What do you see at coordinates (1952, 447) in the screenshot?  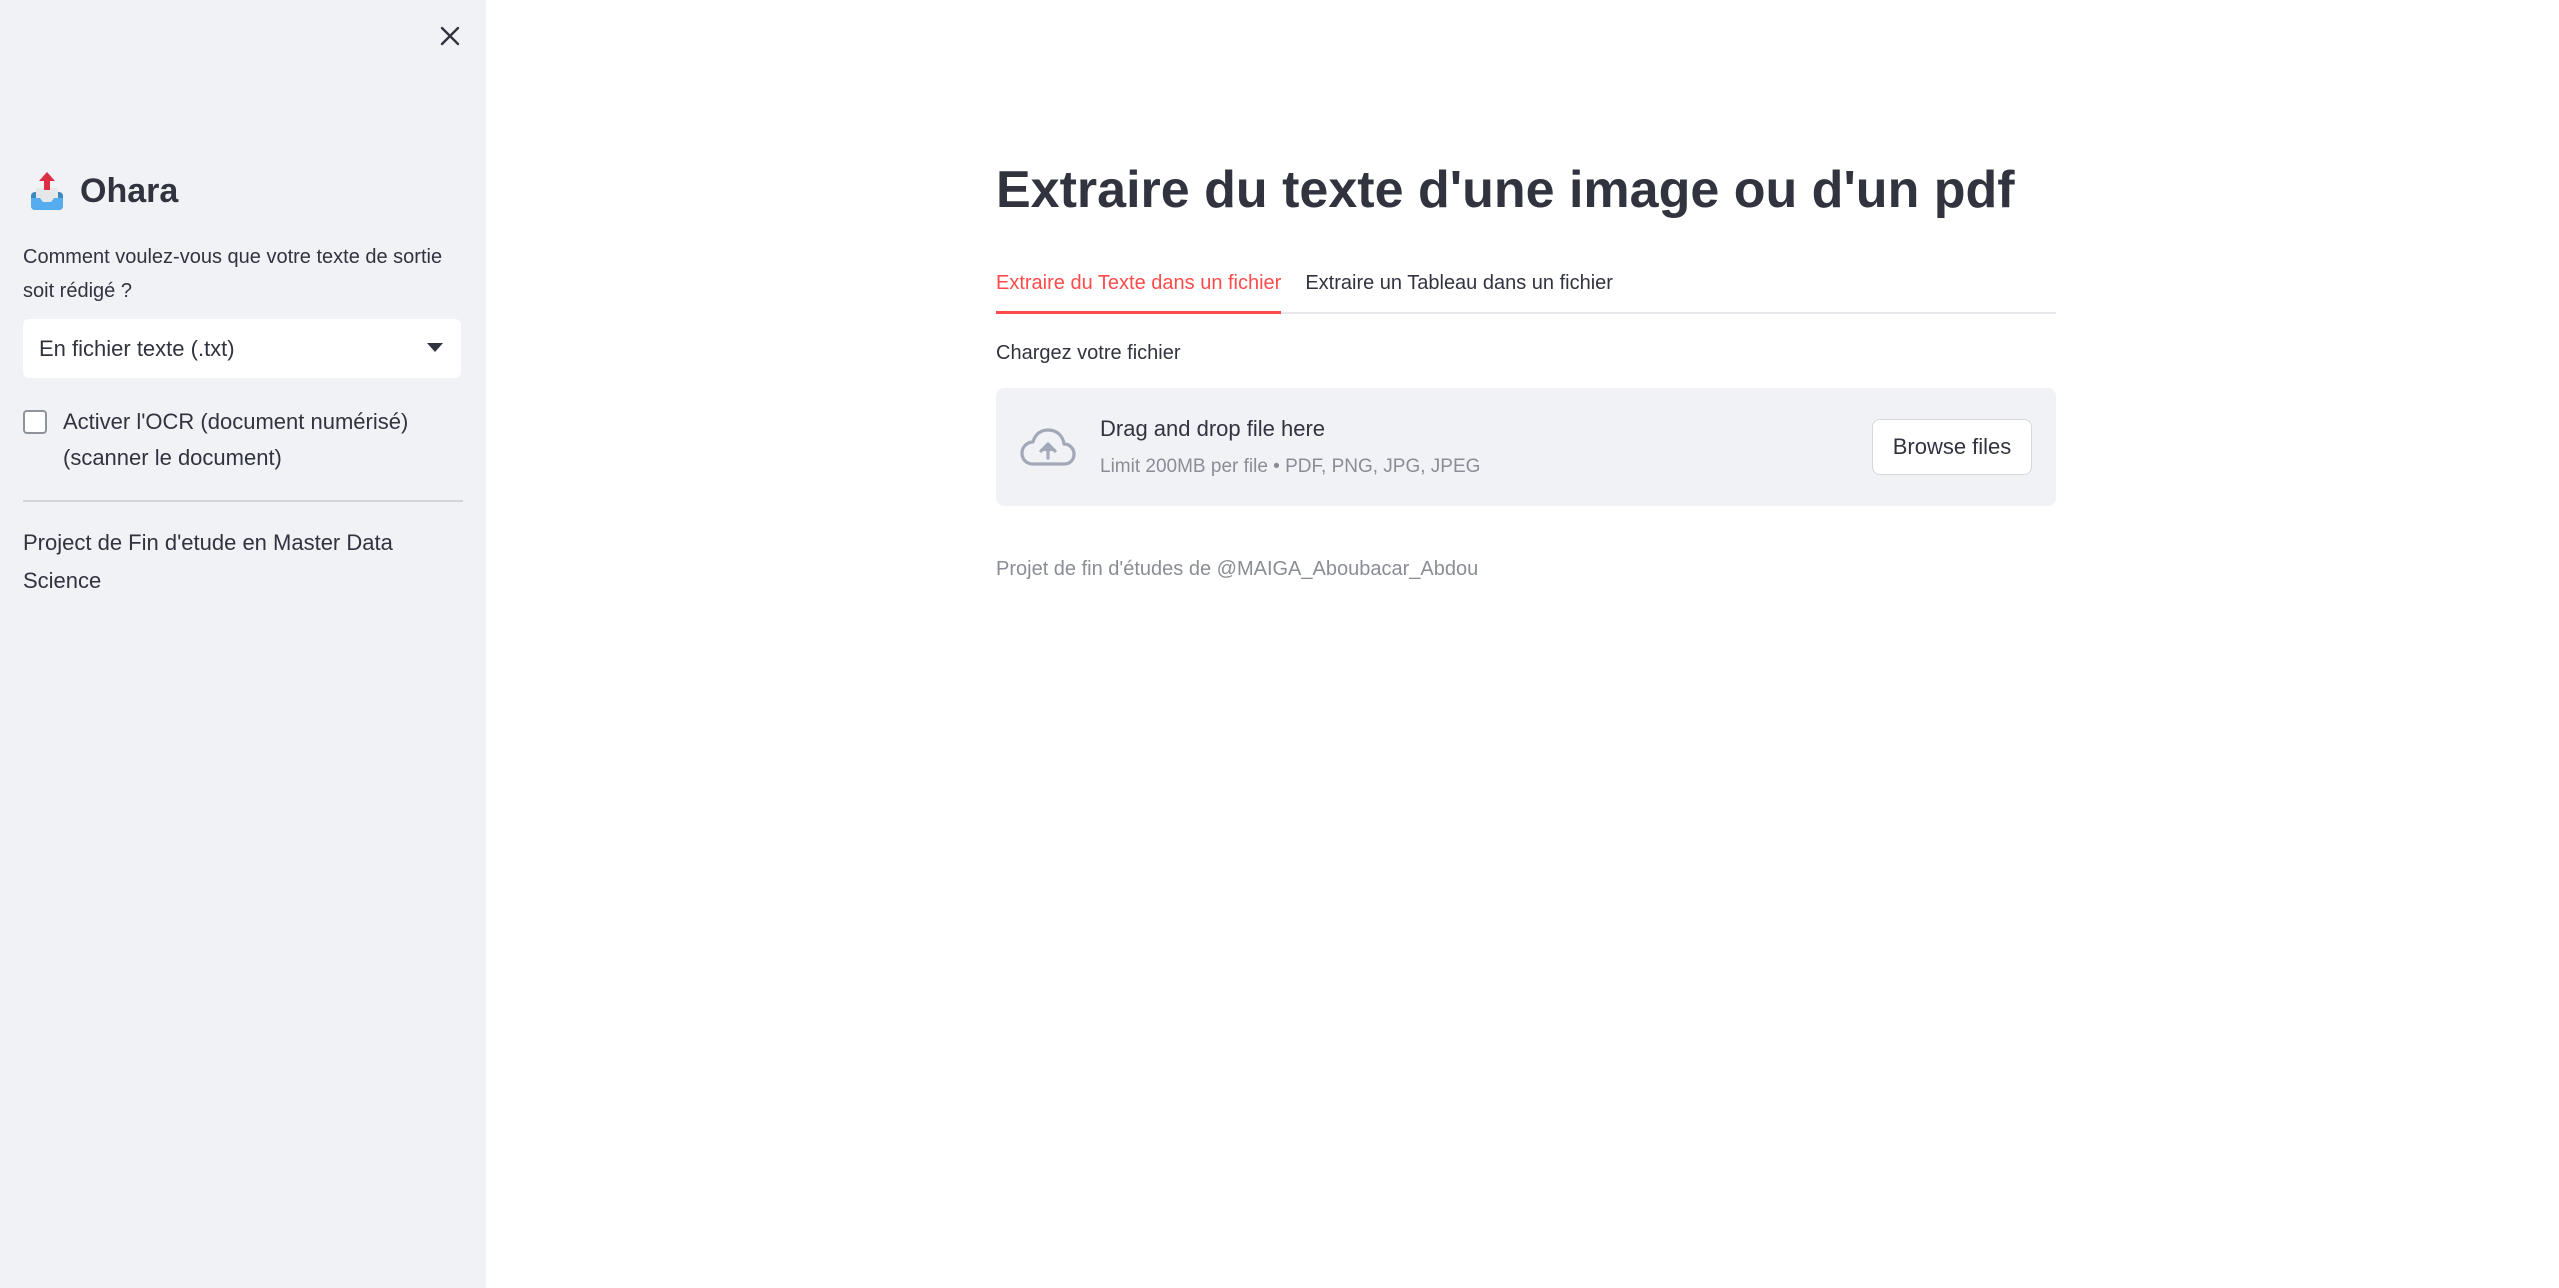 I see `browse-files-button: Browse files` at bounding box center [1952, 447].